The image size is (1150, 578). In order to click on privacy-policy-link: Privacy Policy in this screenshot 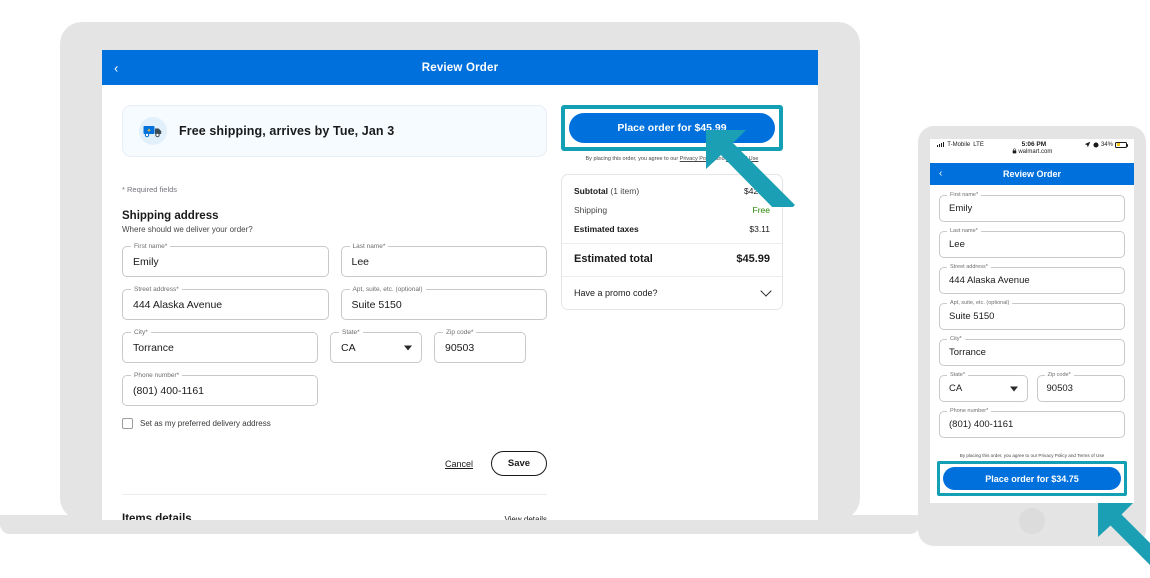, I will do `click(697, 159)`.